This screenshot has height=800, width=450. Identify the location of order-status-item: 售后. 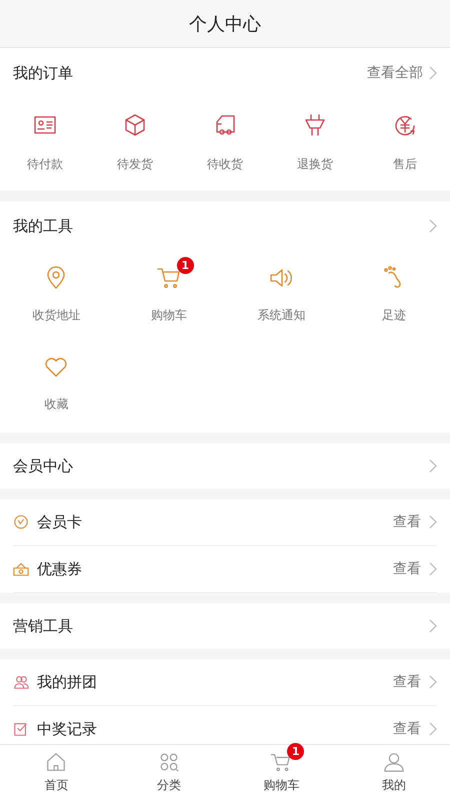
(405, 142).